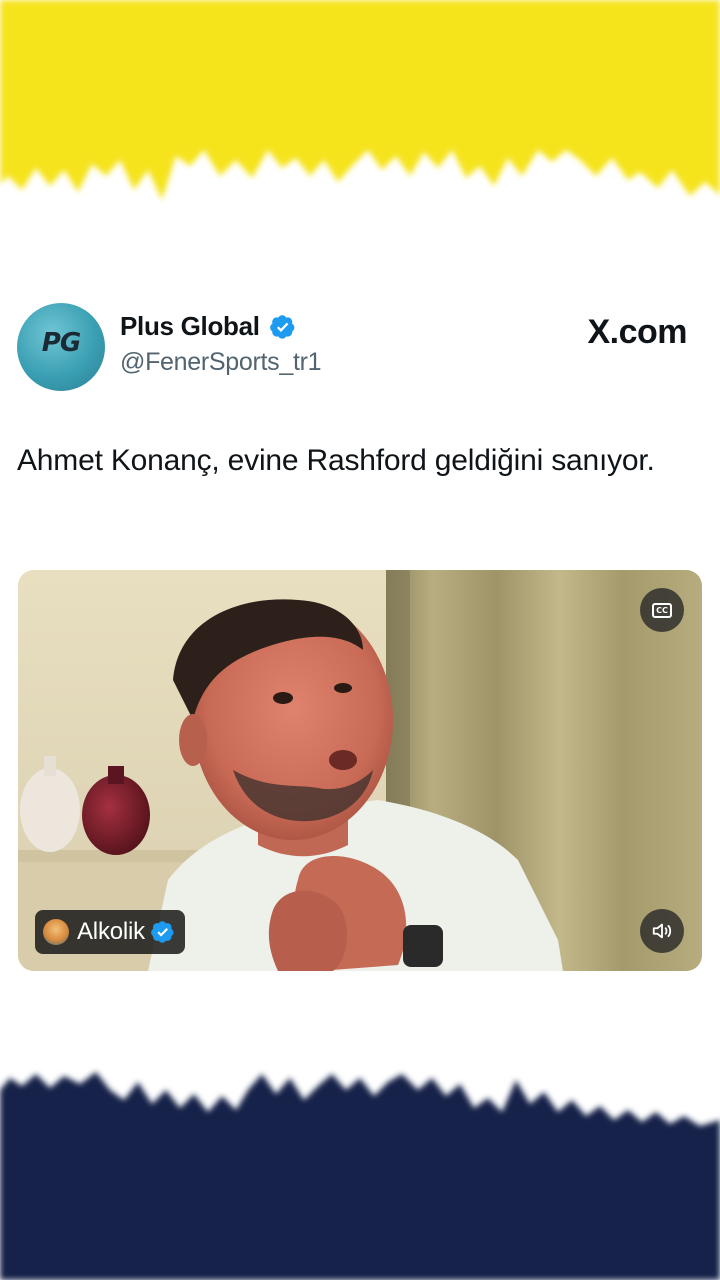  I want to click on author-avatar: PG, so click(61, 347).